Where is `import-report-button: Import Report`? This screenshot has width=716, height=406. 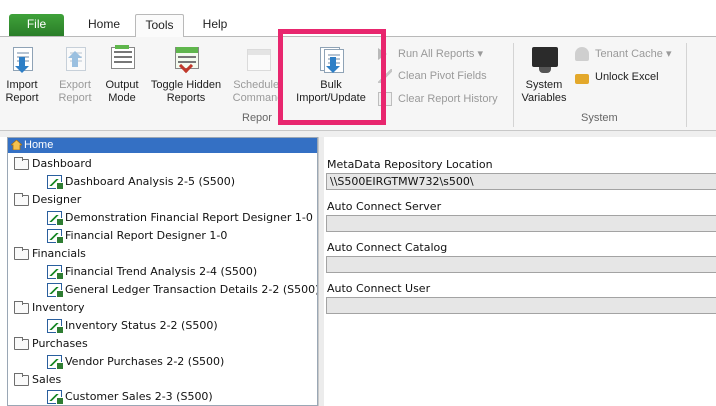
import-report-button: Import Report is located at coordinates (22, 75).